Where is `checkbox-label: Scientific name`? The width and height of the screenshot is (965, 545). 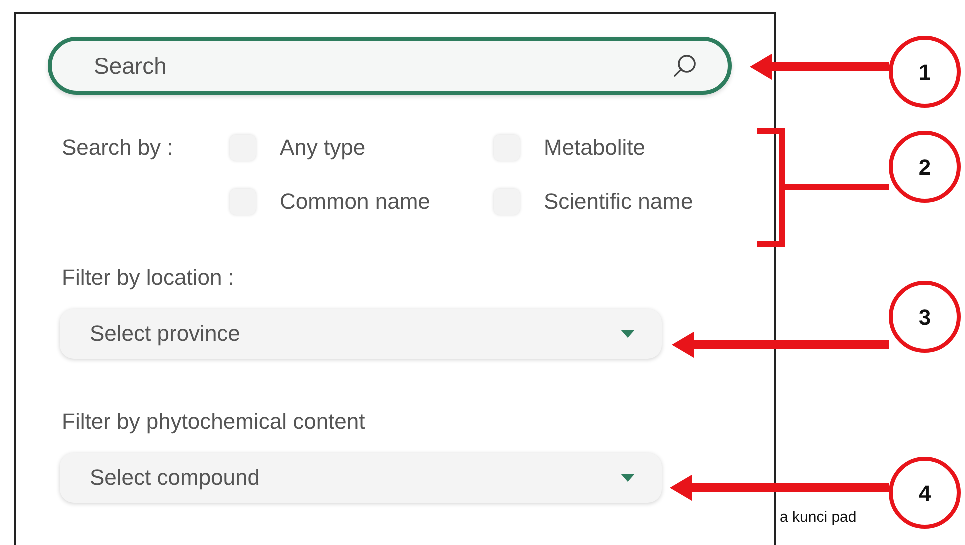
checkbox-label: Scientific name is located at coordinates (619, 202).